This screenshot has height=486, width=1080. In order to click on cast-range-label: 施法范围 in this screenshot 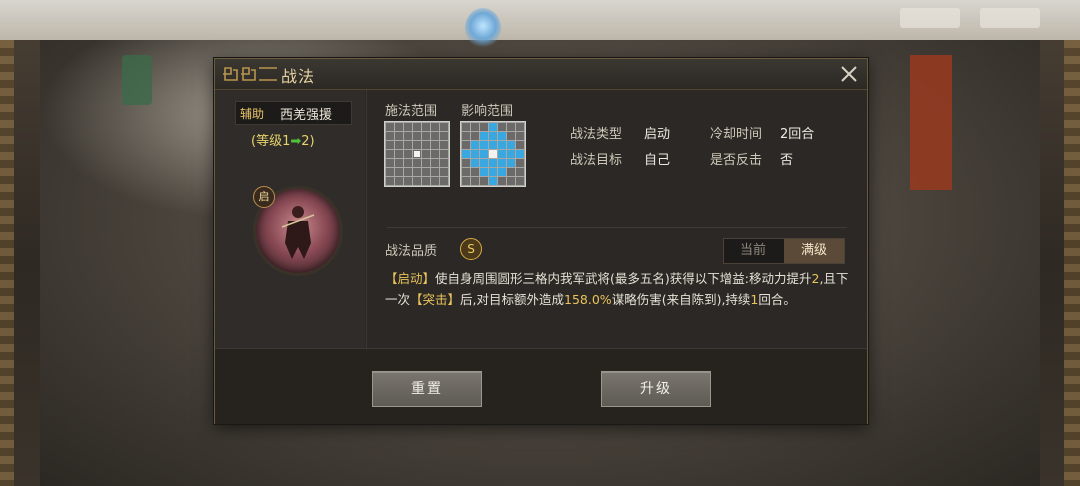, I will do `click(411, 111)`.